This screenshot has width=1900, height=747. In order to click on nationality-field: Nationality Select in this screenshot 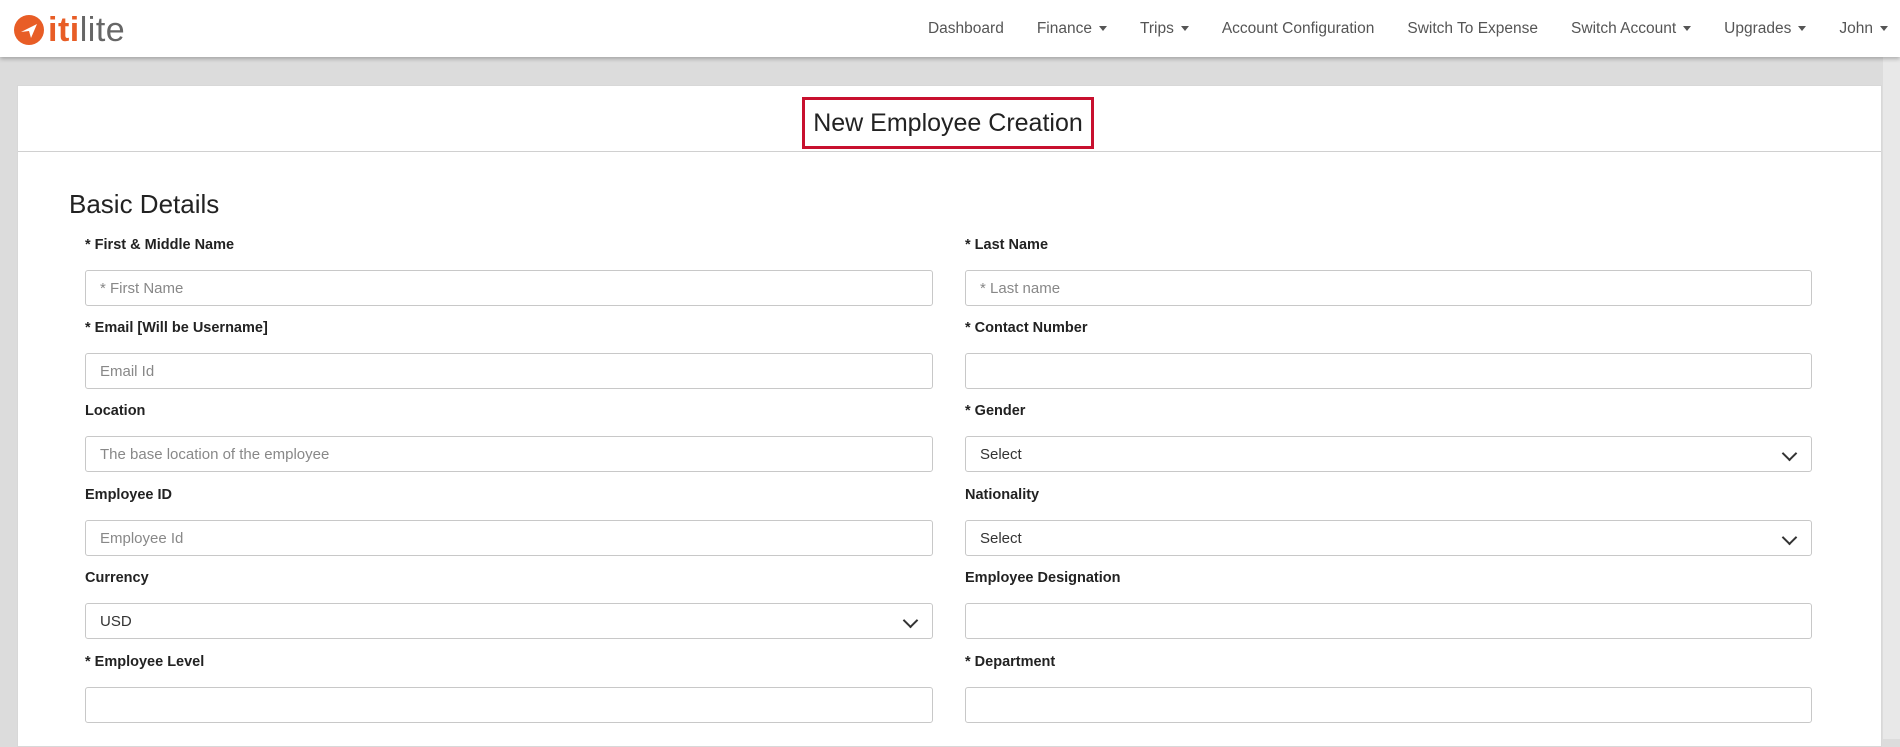, I will do `click(1388, 521)`.